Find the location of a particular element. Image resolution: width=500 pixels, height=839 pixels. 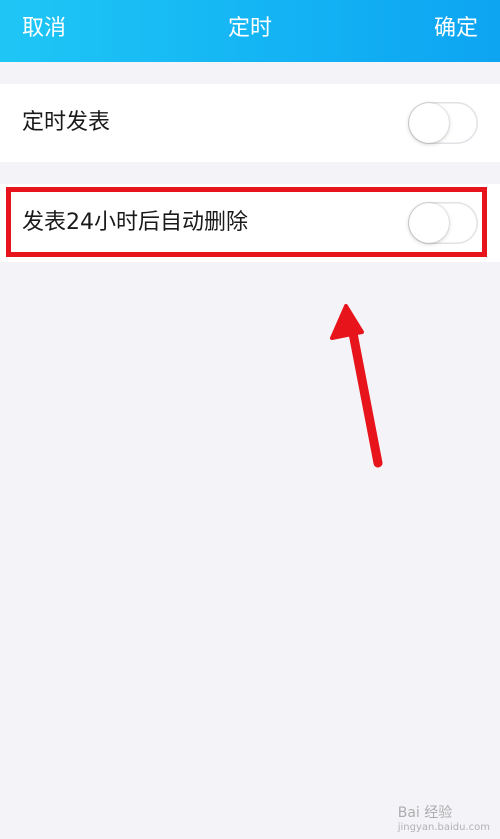

scheduled-publish-row: 定时发表 is located at coordinates (250, 123).